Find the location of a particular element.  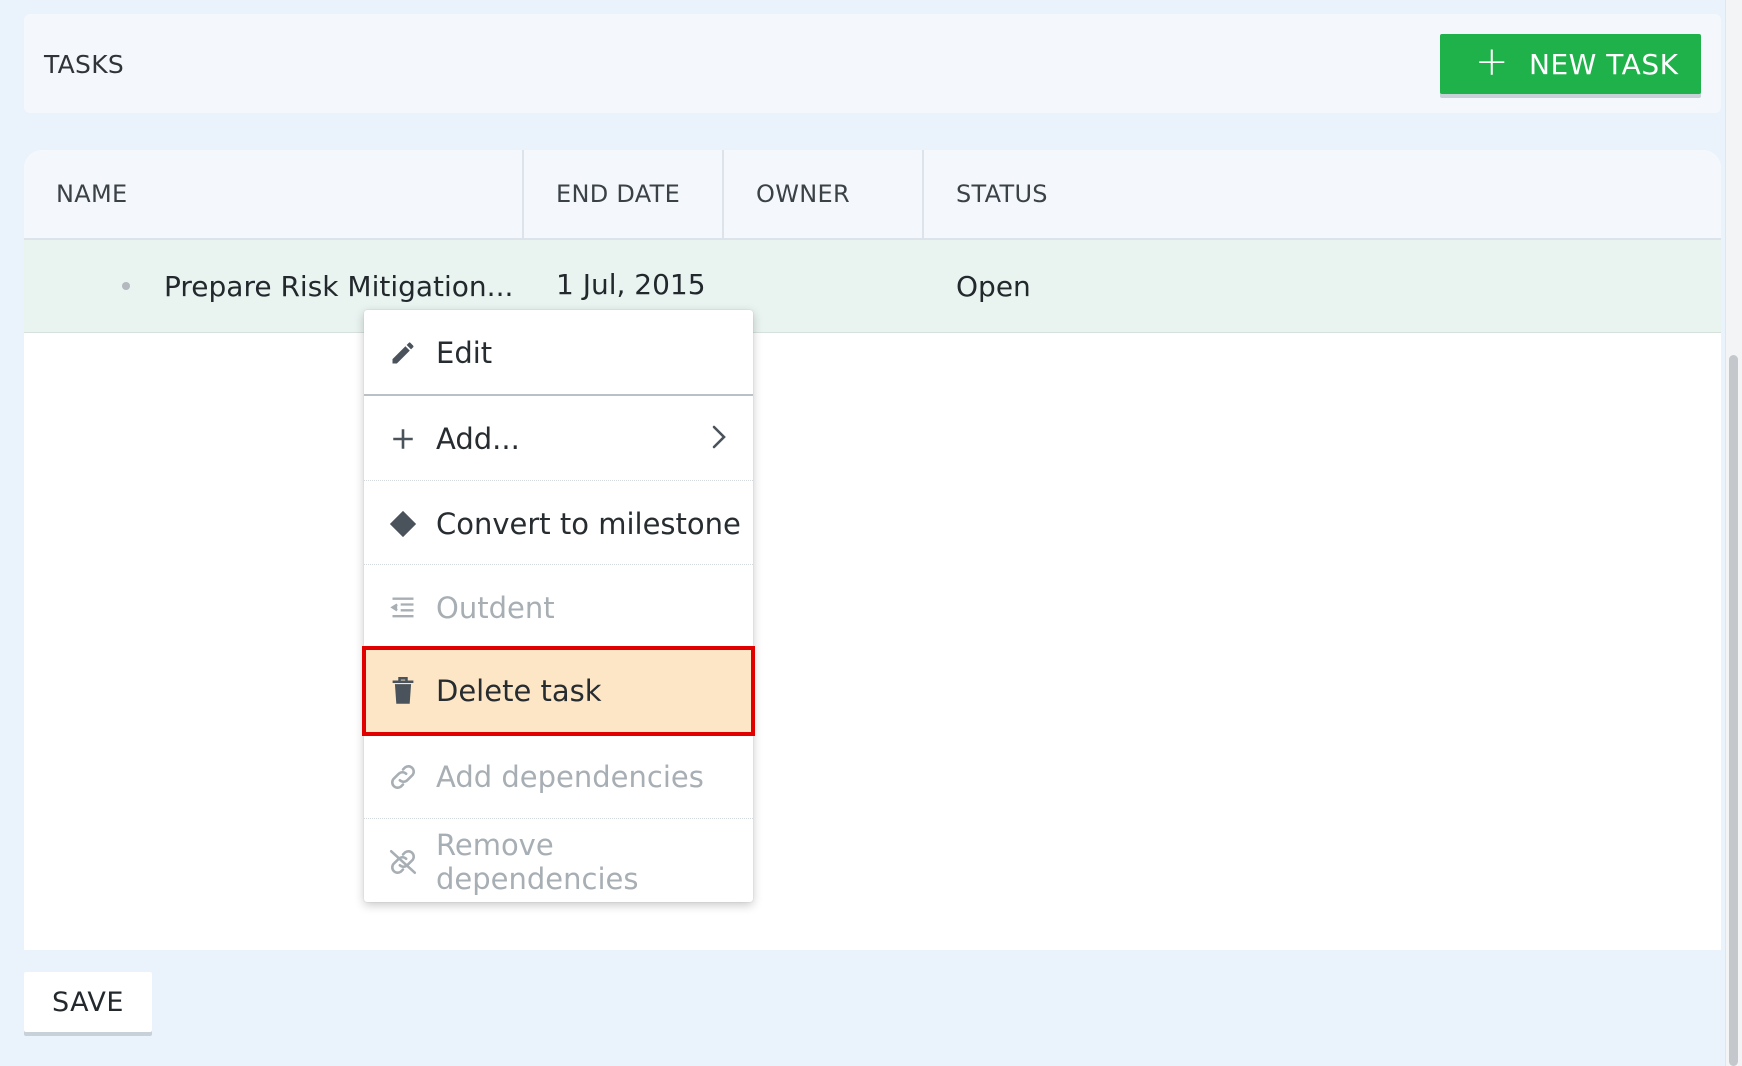

plus-icon is located at coordinates (403, 439).